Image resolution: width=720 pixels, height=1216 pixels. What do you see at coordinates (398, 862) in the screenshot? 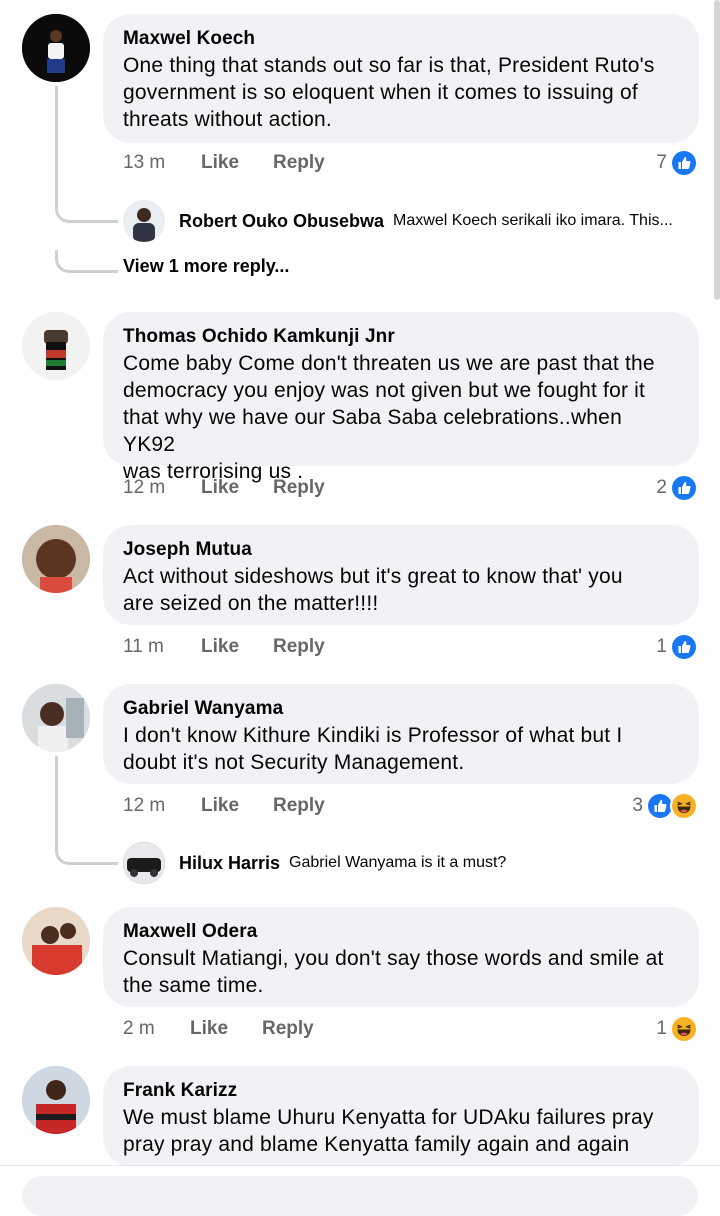
I see `reply-text: Gabriel Wanyama is it a must?` at bounding box center [398, 862].